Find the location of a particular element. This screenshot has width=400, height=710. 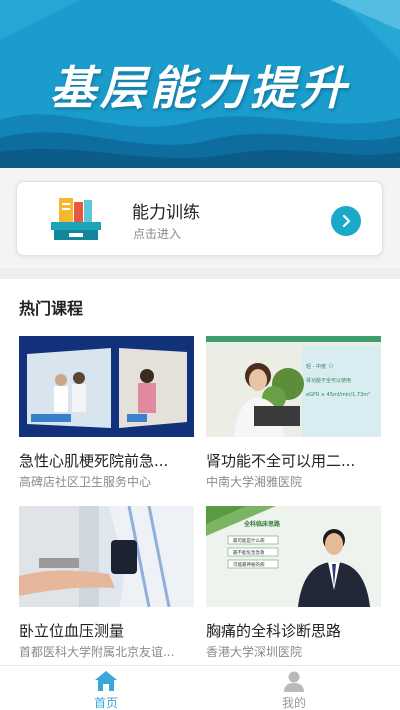

svg-text: 轻 - 中度（） is located at coordinates (321, 366).